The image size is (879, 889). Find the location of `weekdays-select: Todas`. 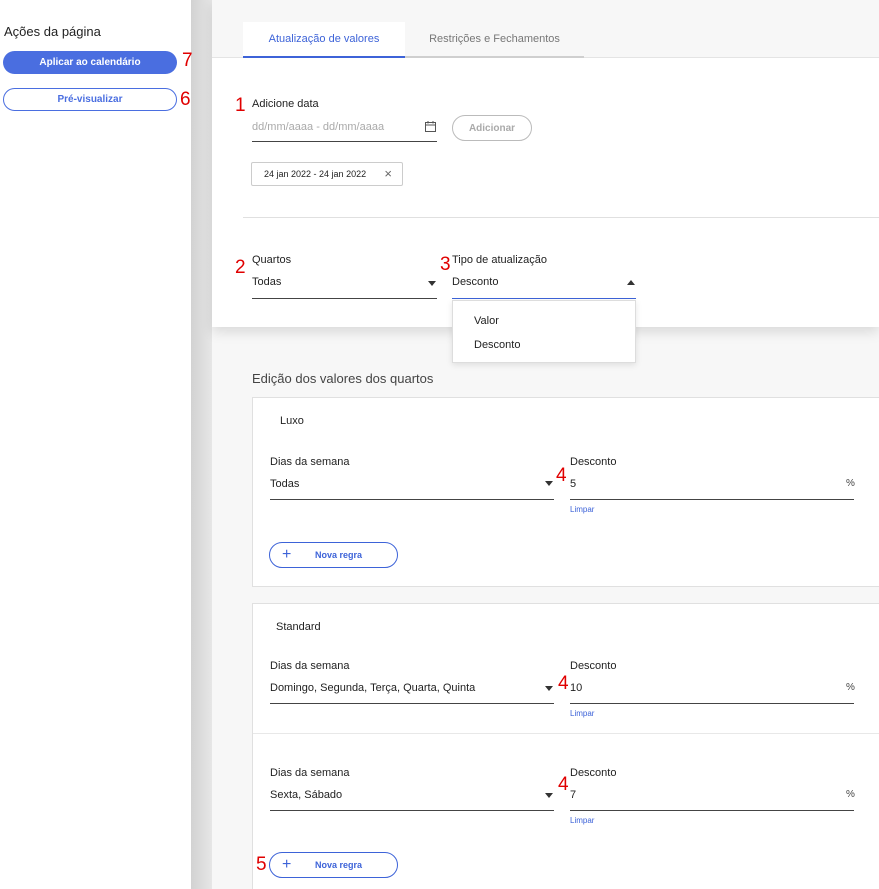

weekdays-select: Todas is located at coordinates (284, 484).